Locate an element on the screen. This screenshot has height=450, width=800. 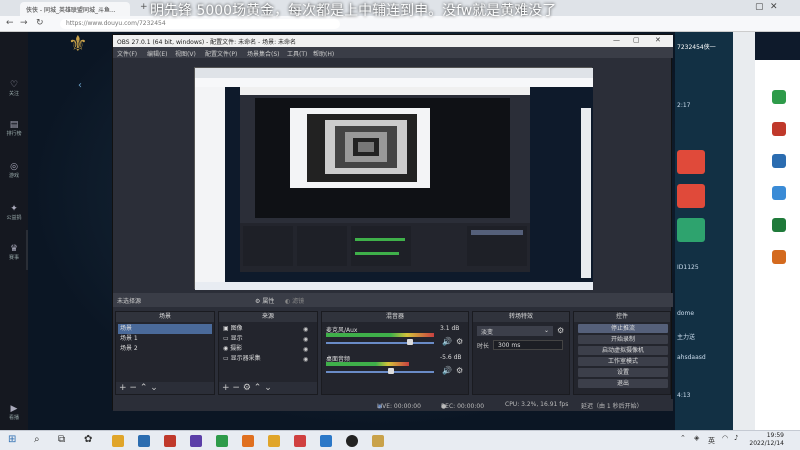
transitions-header: 转场特效 is located at coordinates (521, 317).